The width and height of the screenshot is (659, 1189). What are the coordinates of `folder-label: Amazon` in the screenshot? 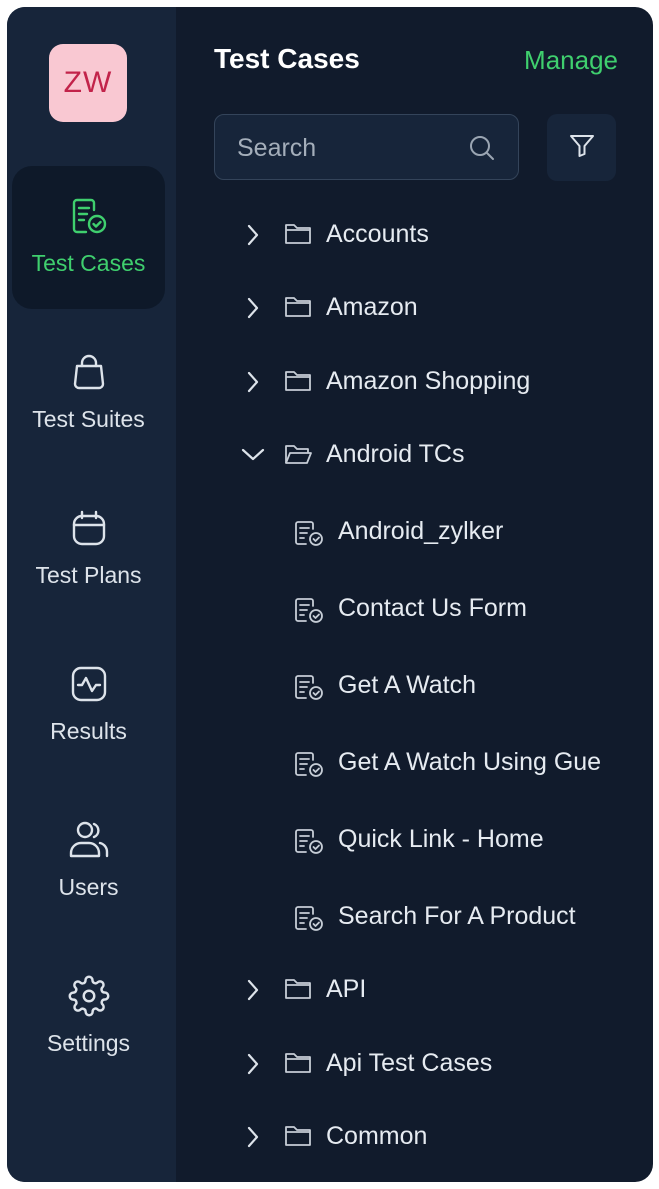 It's located at (372, 307).